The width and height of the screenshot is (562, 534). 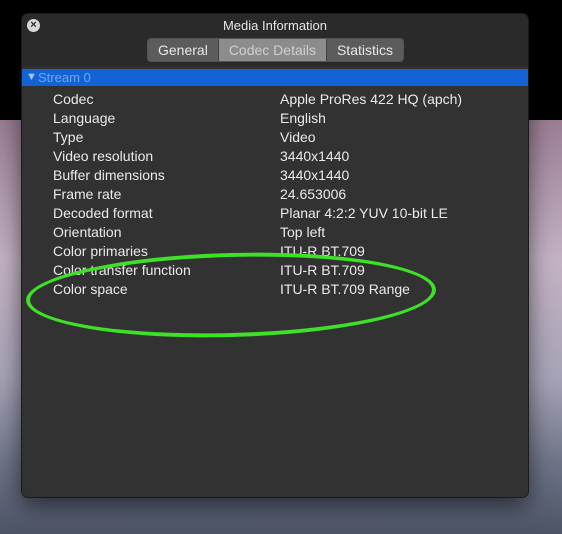 What do you see at coordinates (275, 137) in the screenshot?
I see `property-row: Type Video` at bounding box center [275, 137].